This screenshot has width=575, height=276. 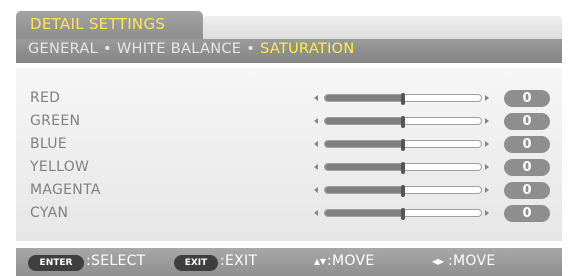 I want to click on exit-hint: :EXIT, so click(x=239, y=261).